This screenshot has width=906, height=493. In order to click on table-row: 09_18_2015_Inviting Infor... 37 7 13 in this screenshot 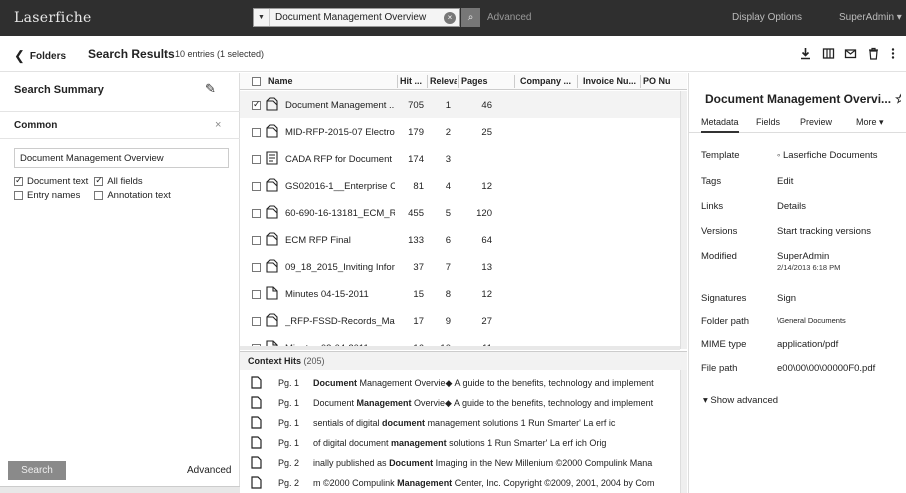, I will do `click(460, 266)`.